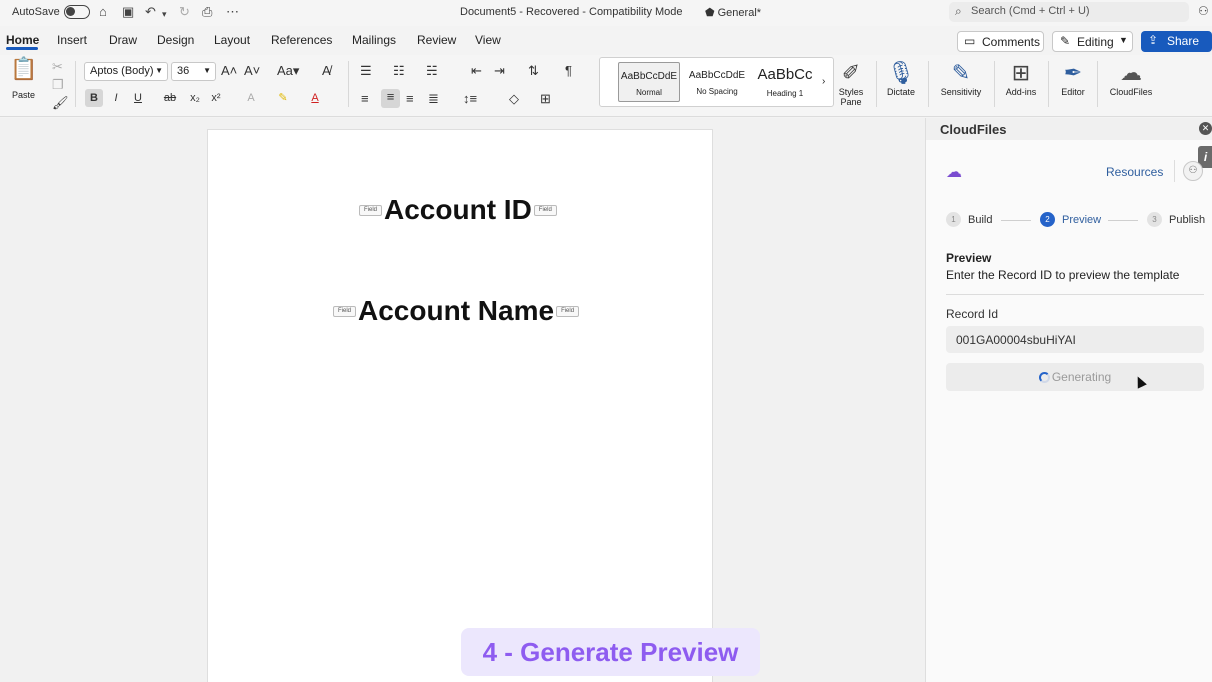 The height and width of the screenshot is (682, 1212). I want to click on sensitivity-label-text: General*, so click(739, 13).